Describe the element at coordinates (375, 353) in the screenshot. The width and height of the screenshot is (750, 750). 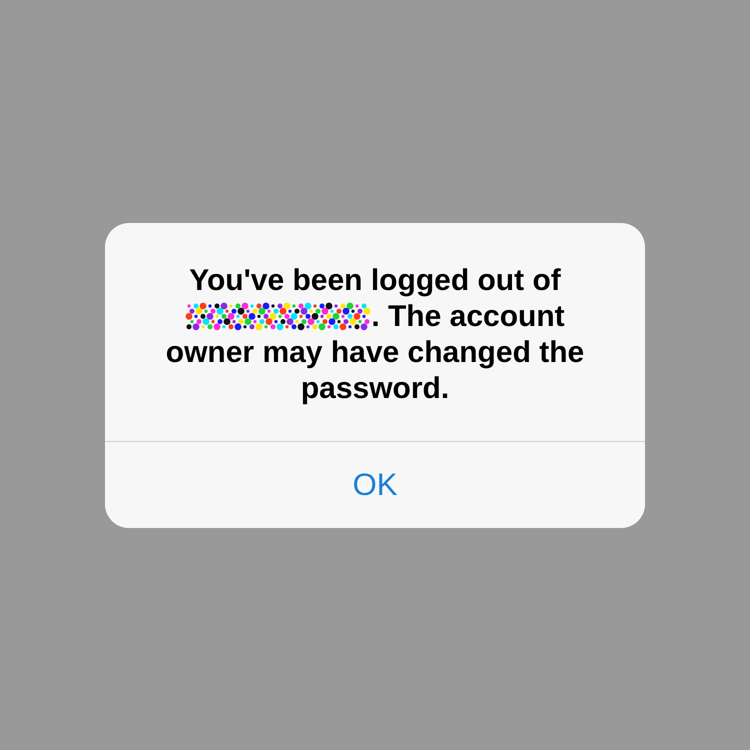
I see `message-text: owner may have changed the` at that location.